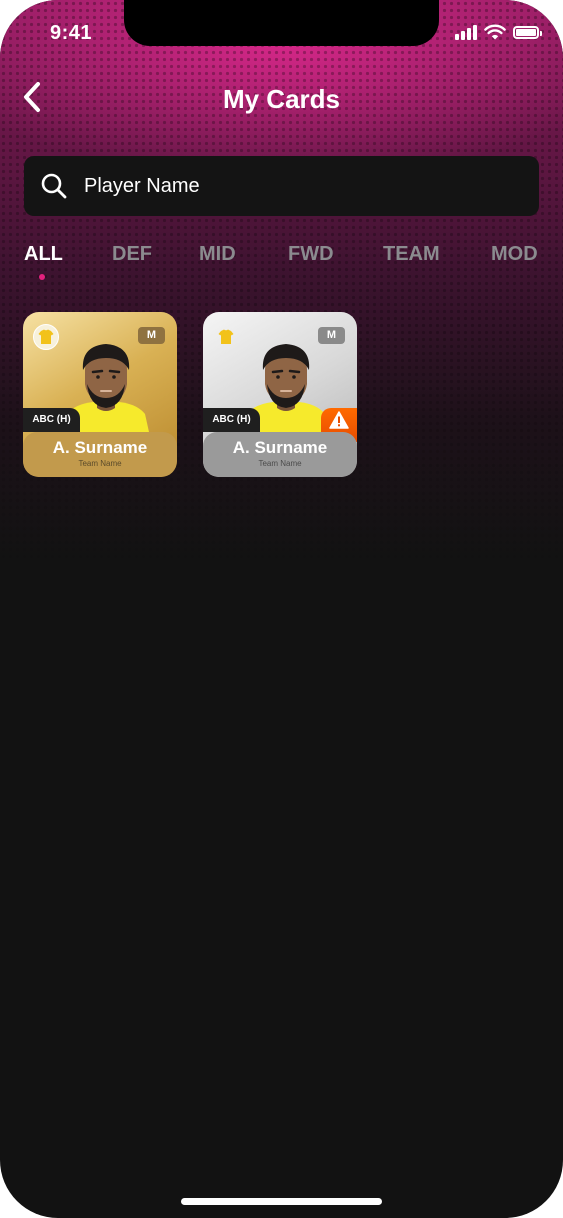 This screenshot has width=563, height=1218. What do you see at coordinates (217, 254) in the screenshot?
I see `tab-mid: MID` at bounding box center [217, 254].